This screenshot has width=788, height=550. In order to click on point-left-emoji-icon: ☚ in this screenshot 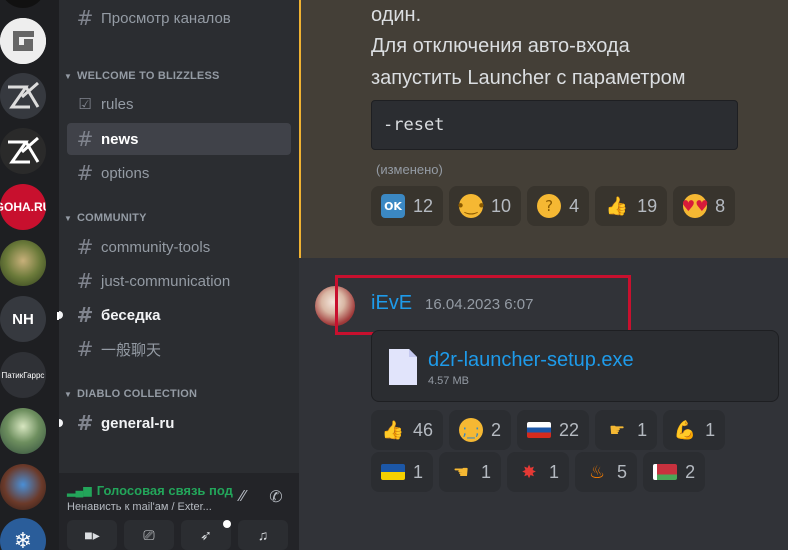, I will do `click(461, 472)`.